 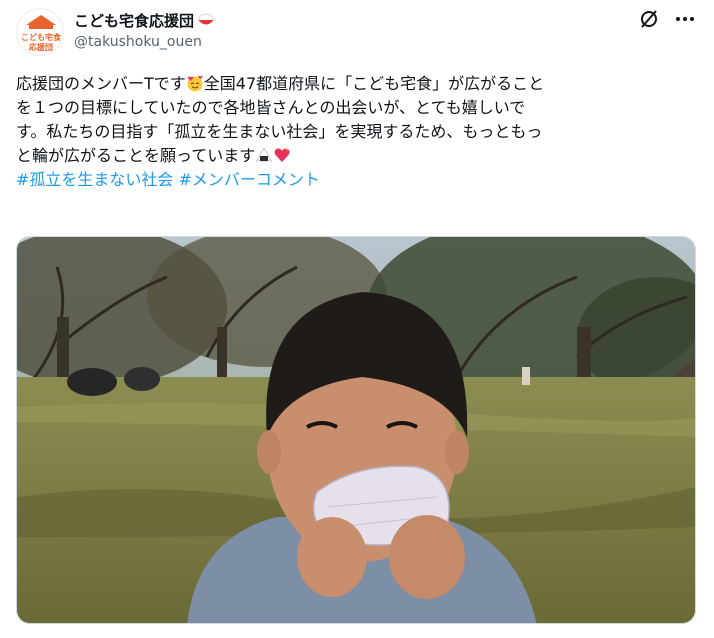 What do you see at coordinates (41, 47) in the screenshot?
I see `avatar-logo-text-2: 応援団` at bounding box center [41, 47].